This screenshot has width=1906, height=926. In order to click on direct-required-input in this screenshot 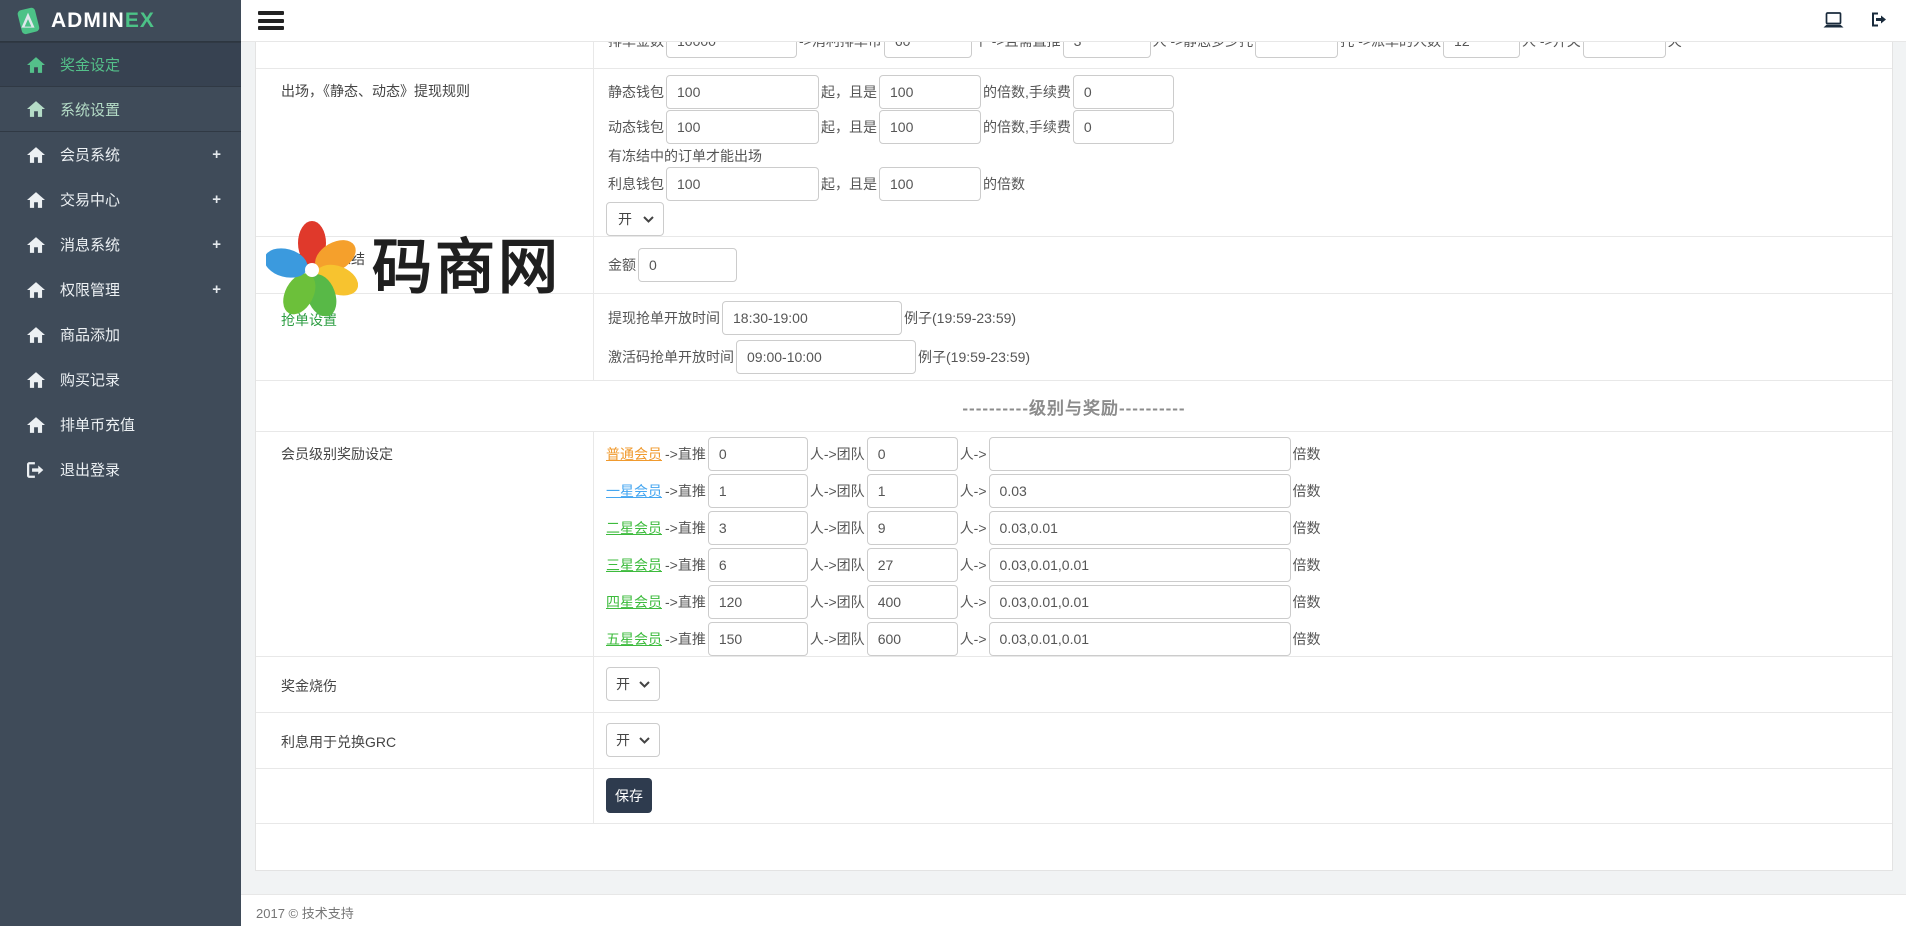, I will do `click(1106, 50)`.